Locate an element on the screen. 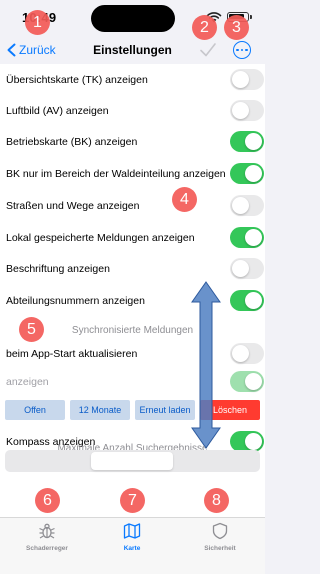 The width and height of the screenshot is (320, 574). toggle-tk is located at coordinates (247, 79).